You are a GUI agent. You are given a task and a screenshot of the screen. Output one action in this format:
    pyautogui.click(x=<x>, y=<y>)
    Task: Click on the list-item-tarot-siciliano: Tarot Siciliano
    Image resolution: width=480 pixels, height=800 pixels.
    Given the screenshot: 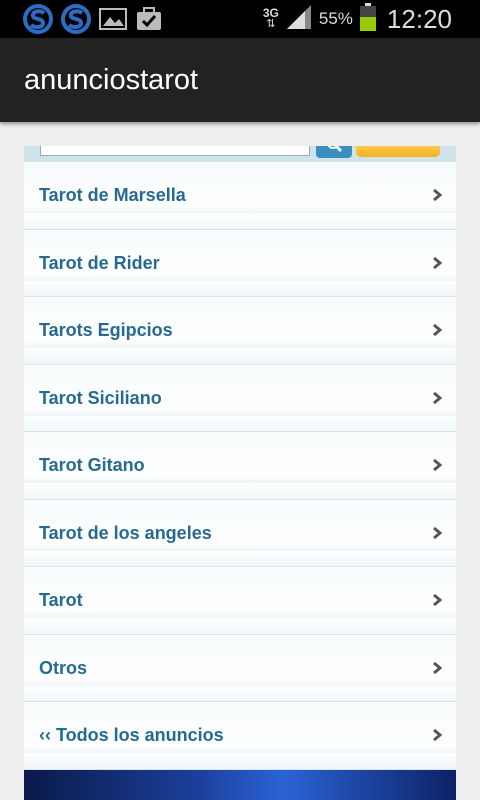 What is the action you would take?
    pyautogui.click(x=240, y=398)
    